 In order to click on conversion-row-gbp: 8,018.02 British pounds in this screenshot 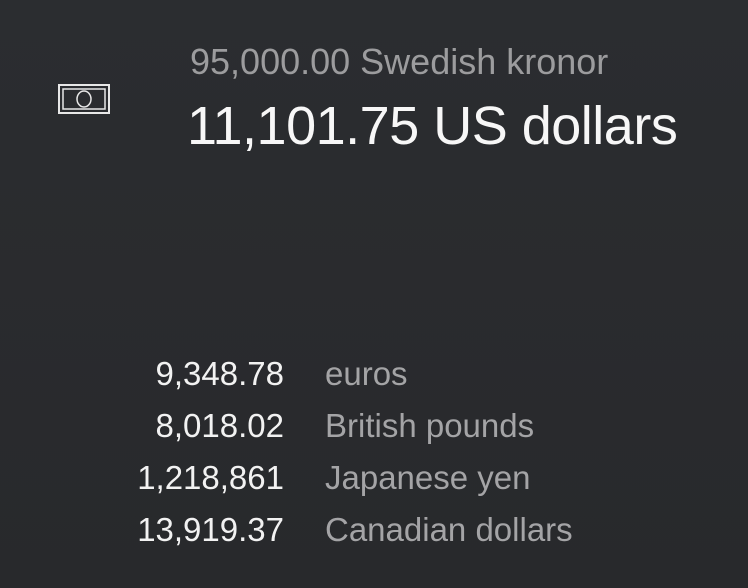, I will do `click(400, 426)`.